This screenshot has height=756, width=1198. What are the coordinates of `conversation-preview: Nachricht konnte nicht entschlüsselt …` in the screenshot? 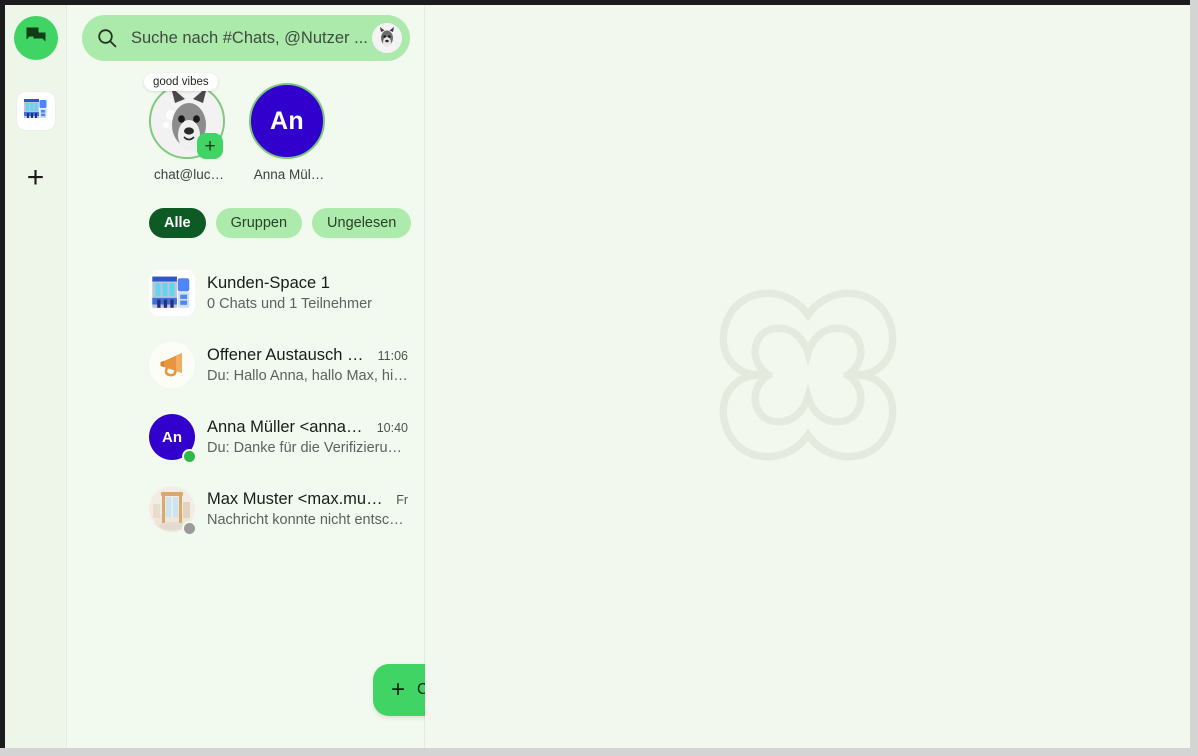 It's located at (307, 520).